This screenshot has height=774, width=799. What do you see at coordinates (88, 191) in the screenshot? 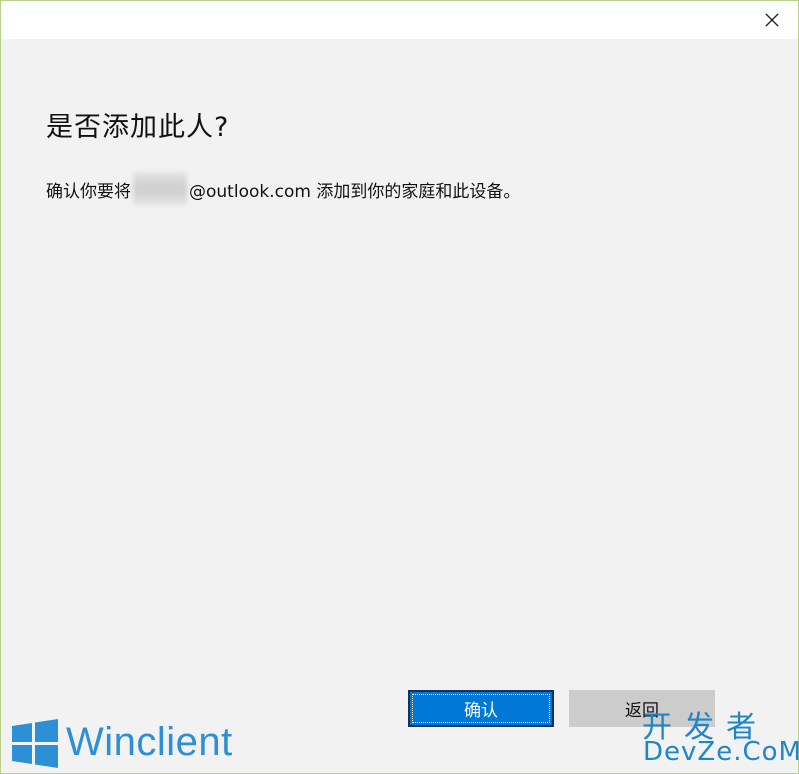
I see `message-prefix: 确认你要将` at bounding box center [88, 191].